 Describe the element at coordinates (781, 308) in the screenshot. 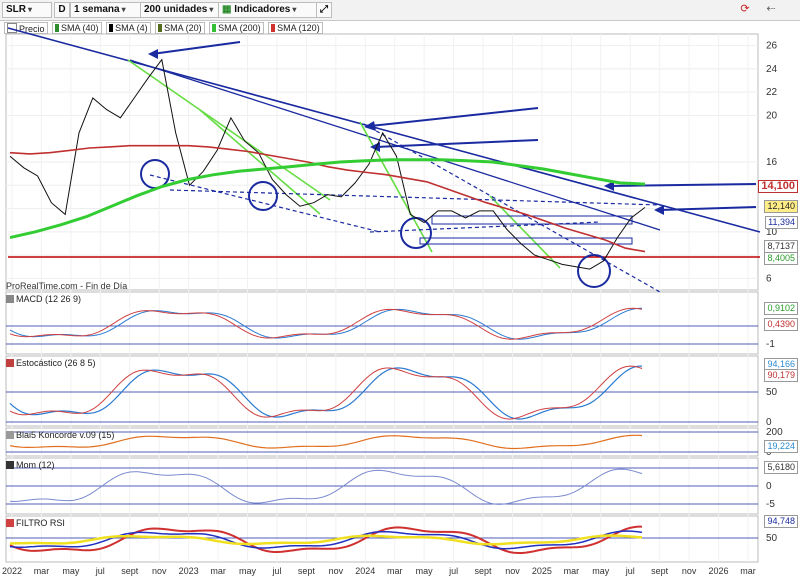

I see `macd-badge-1: 0,9102` at that location.